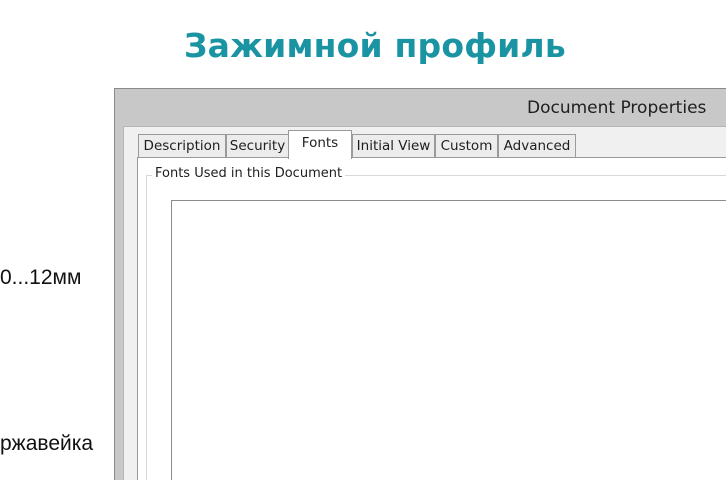 The width and height of the screenshot is (726, 480). What do you see at coordinates (393, 145) in the screenshot?
I see `tab-initial-view: Initial View` at bounding box center [393, 145].